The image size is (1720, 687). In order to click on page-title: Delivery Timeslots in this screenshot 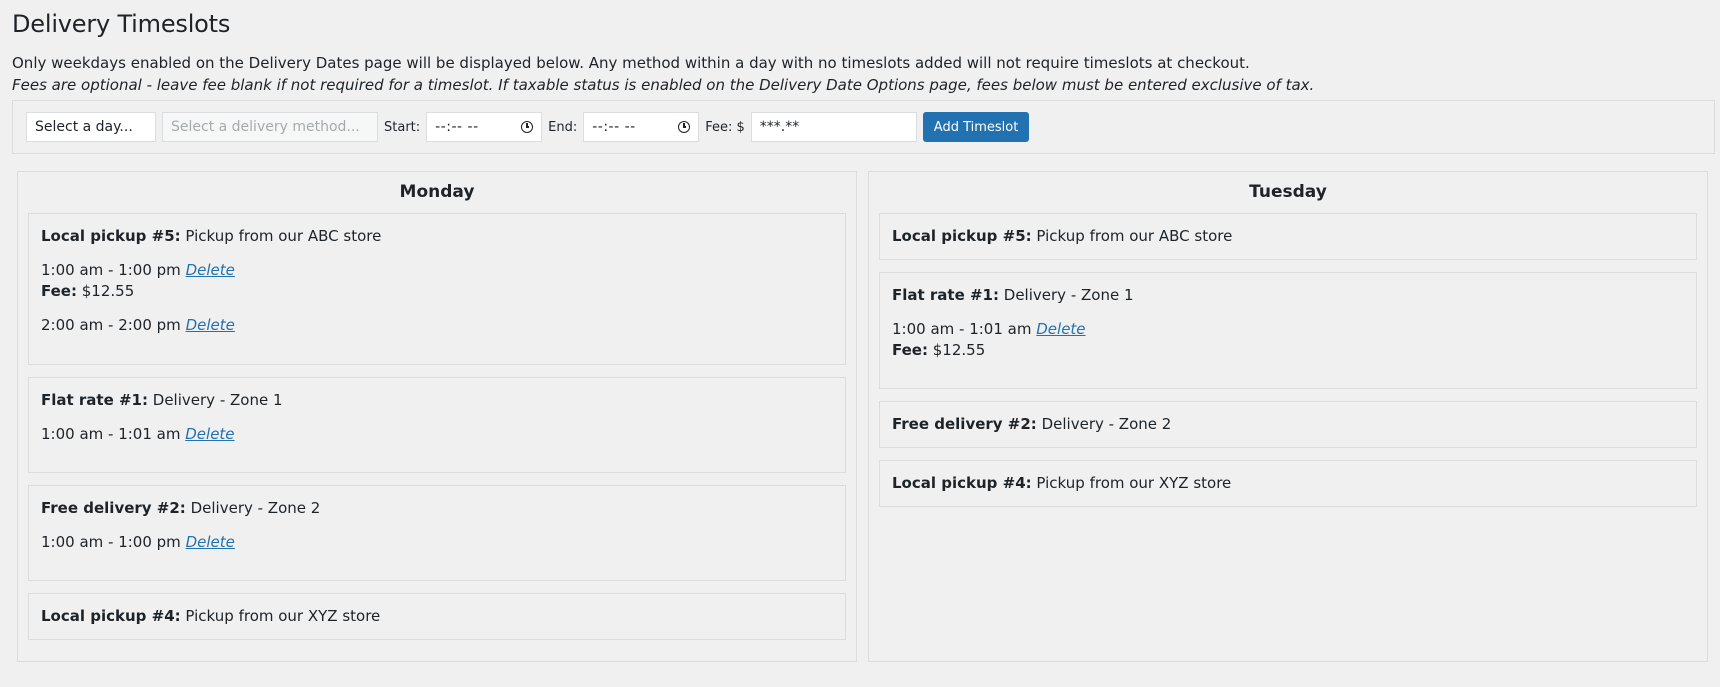, I will do `click(121, 24)`.